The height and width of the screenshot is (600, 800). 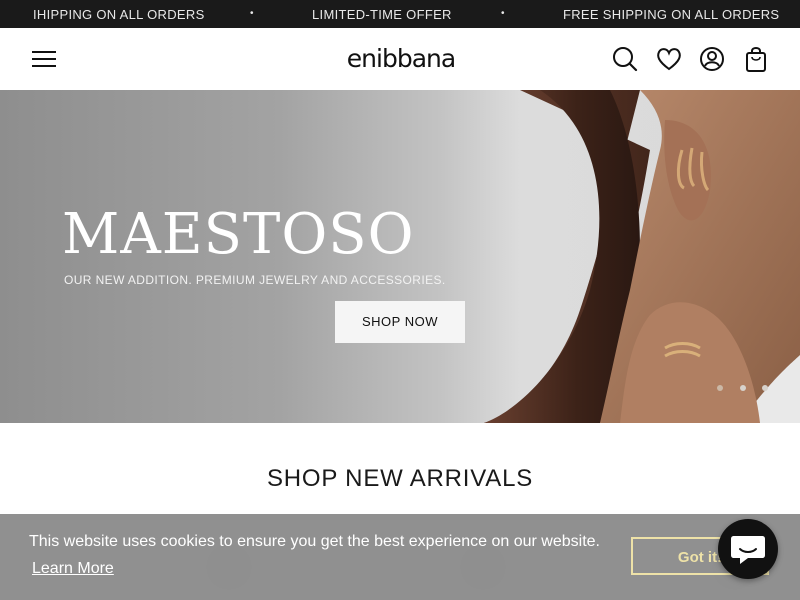 I want to click on shop-now-button: SHOP NOW, so click(x=400, y=322).